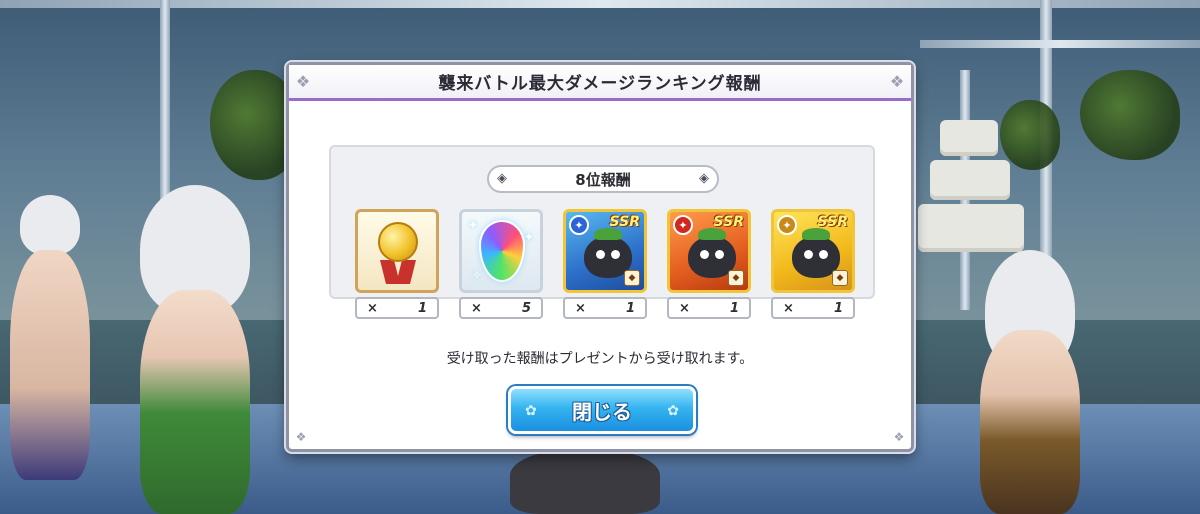 This screenshot has width=1200, height=514. Describe the element at coordinates (195, 402) in the screenshot. I see `character-green` at that location.